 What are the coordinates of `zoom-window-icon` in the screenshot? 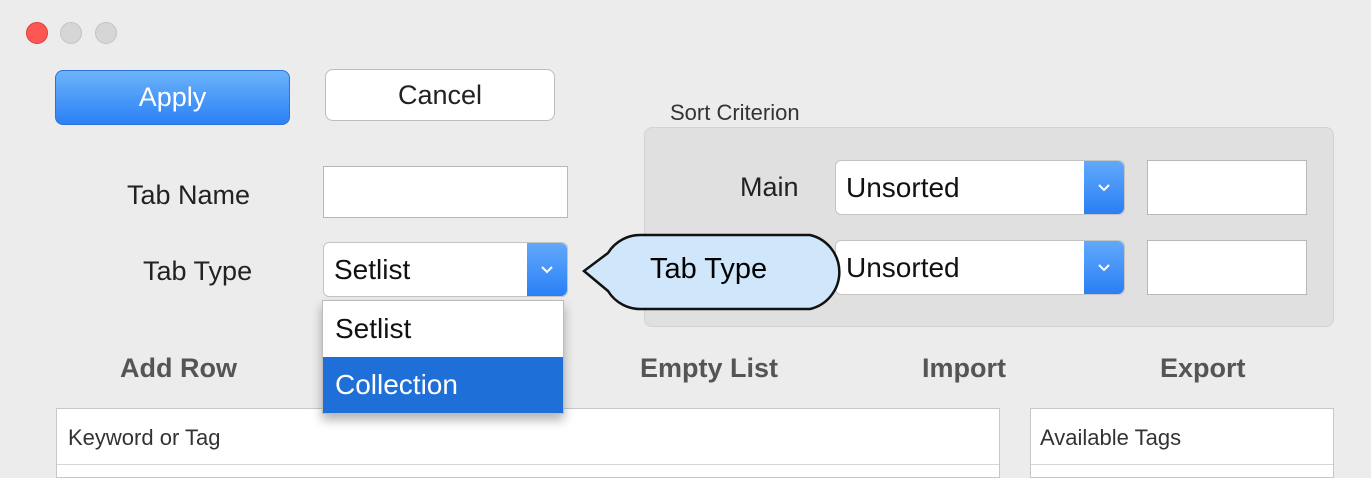 It's located at (106, 33).